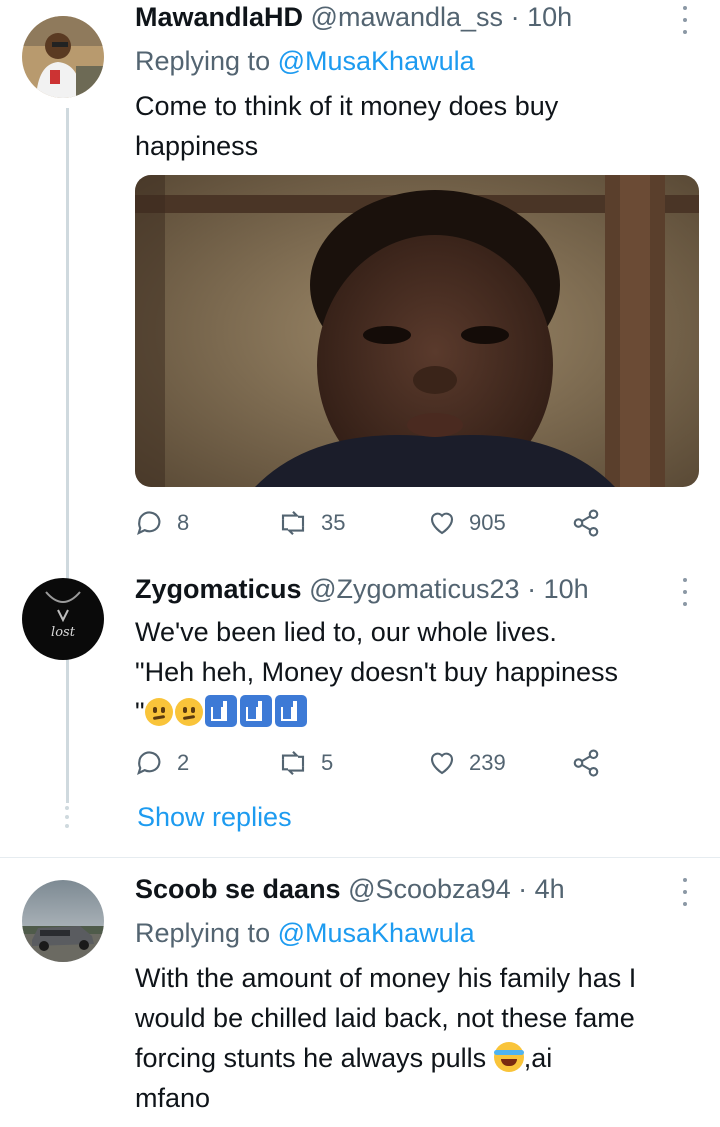 This screenshot has width=720, height=1127. What do you see at coordinates (63, 619) in the screenshot?
I see `avatar-zygomaticus: lost` at bounding box center [63, 619].